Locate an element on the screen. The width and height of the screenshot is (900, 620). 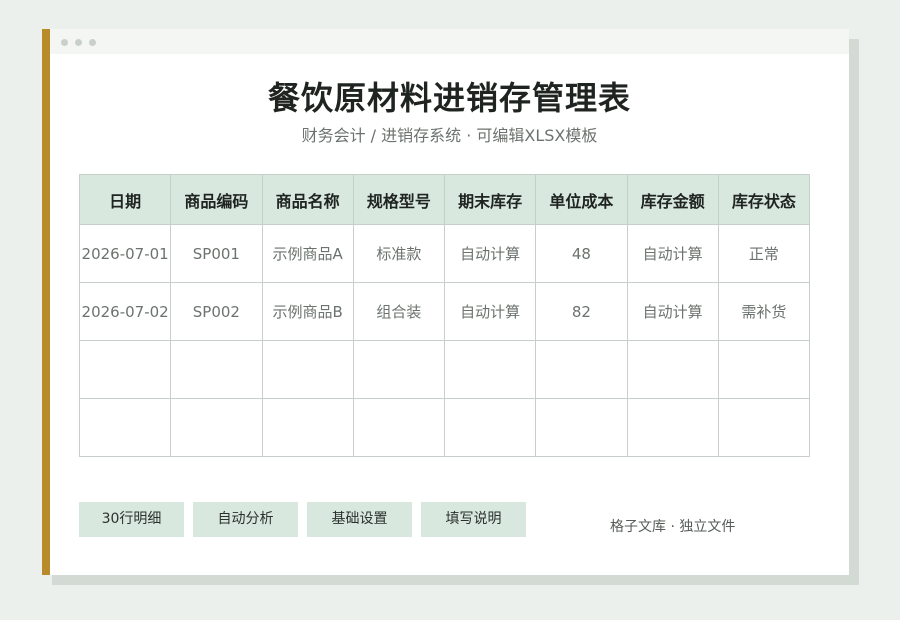
table-cell: 48 is located at coordinates (581, 253).